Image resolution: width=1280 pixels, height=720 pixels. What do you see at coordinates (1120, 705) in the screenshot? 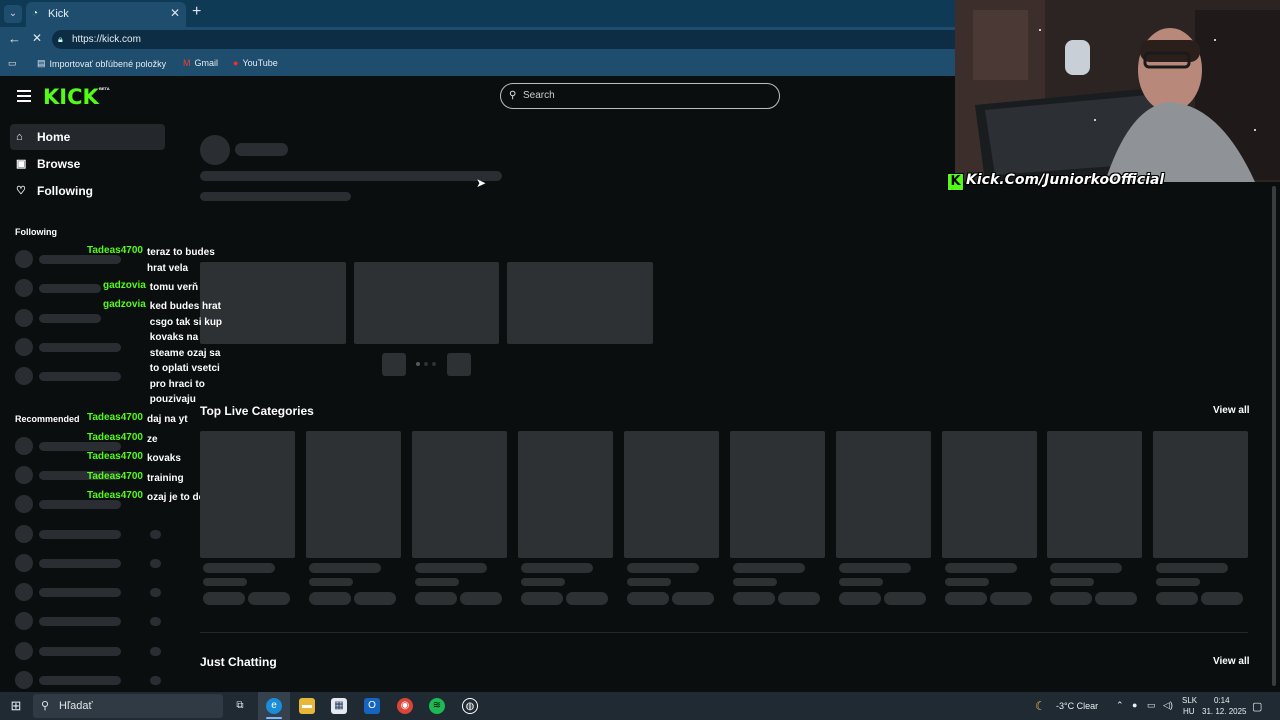
I see `hidden-icons-chevron-icon: ⌃` at bounding box center [1120, 705].